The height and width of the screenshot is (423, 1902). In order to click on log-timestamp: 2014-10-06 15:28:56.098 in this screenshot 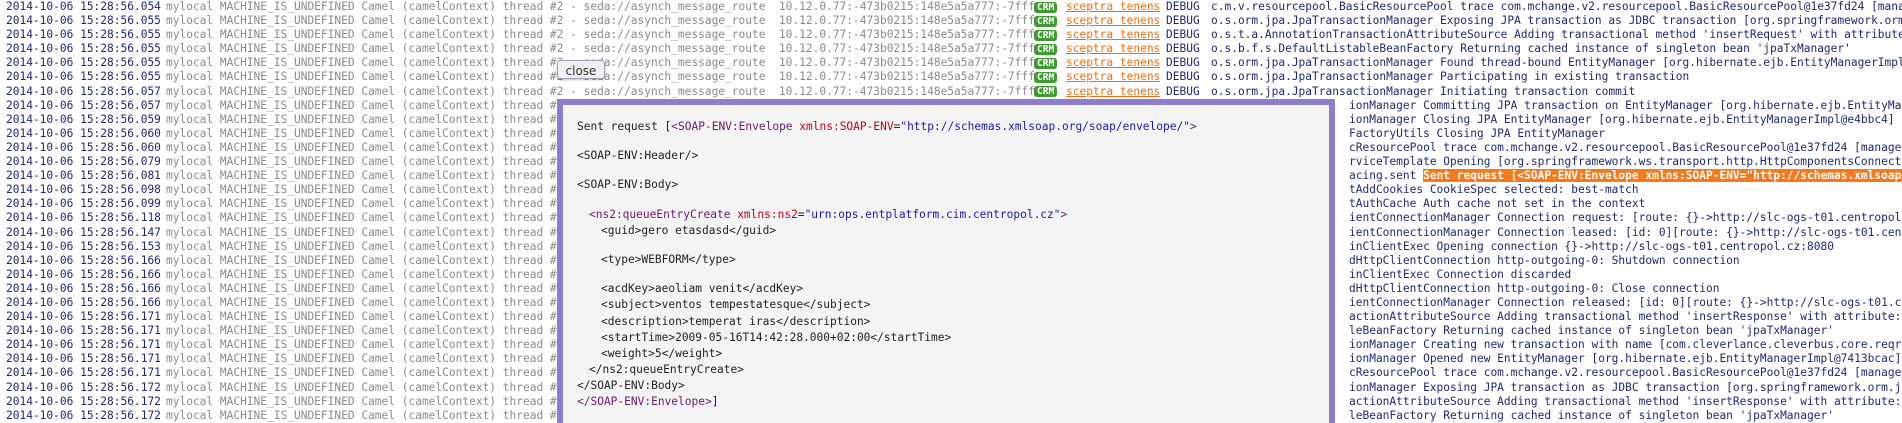, I will do `click(83, 190)`.